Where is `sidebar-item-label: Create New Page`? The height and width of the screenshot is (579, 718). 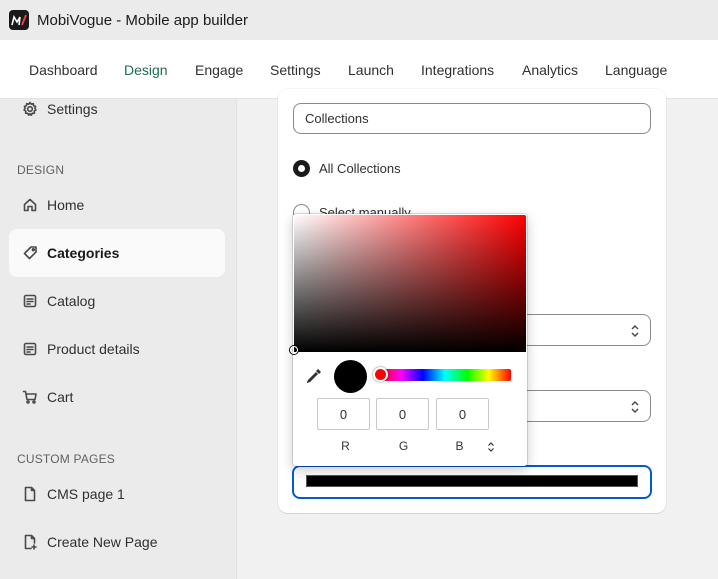 sidebar-item-label: Create New Page is located at coordinates (102, 542).